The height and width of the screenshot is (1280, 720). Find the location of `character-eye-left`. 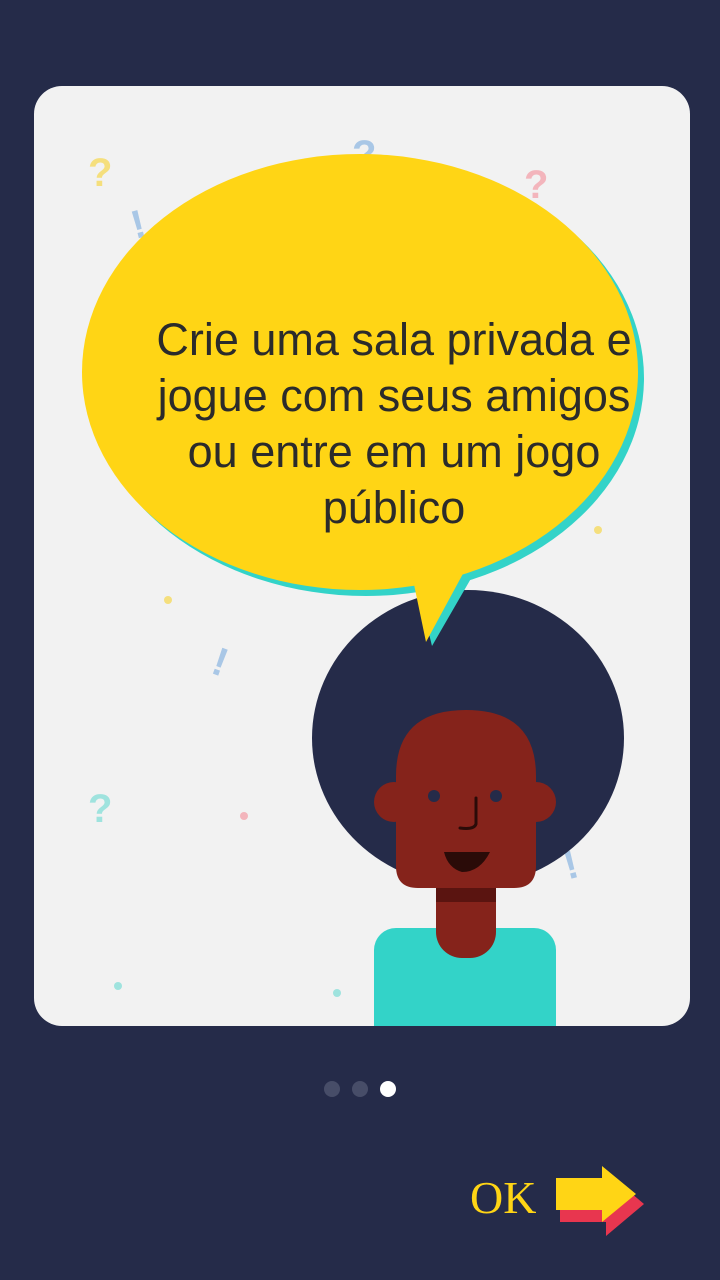

character-eye-left is located at coordinates (434, 796).